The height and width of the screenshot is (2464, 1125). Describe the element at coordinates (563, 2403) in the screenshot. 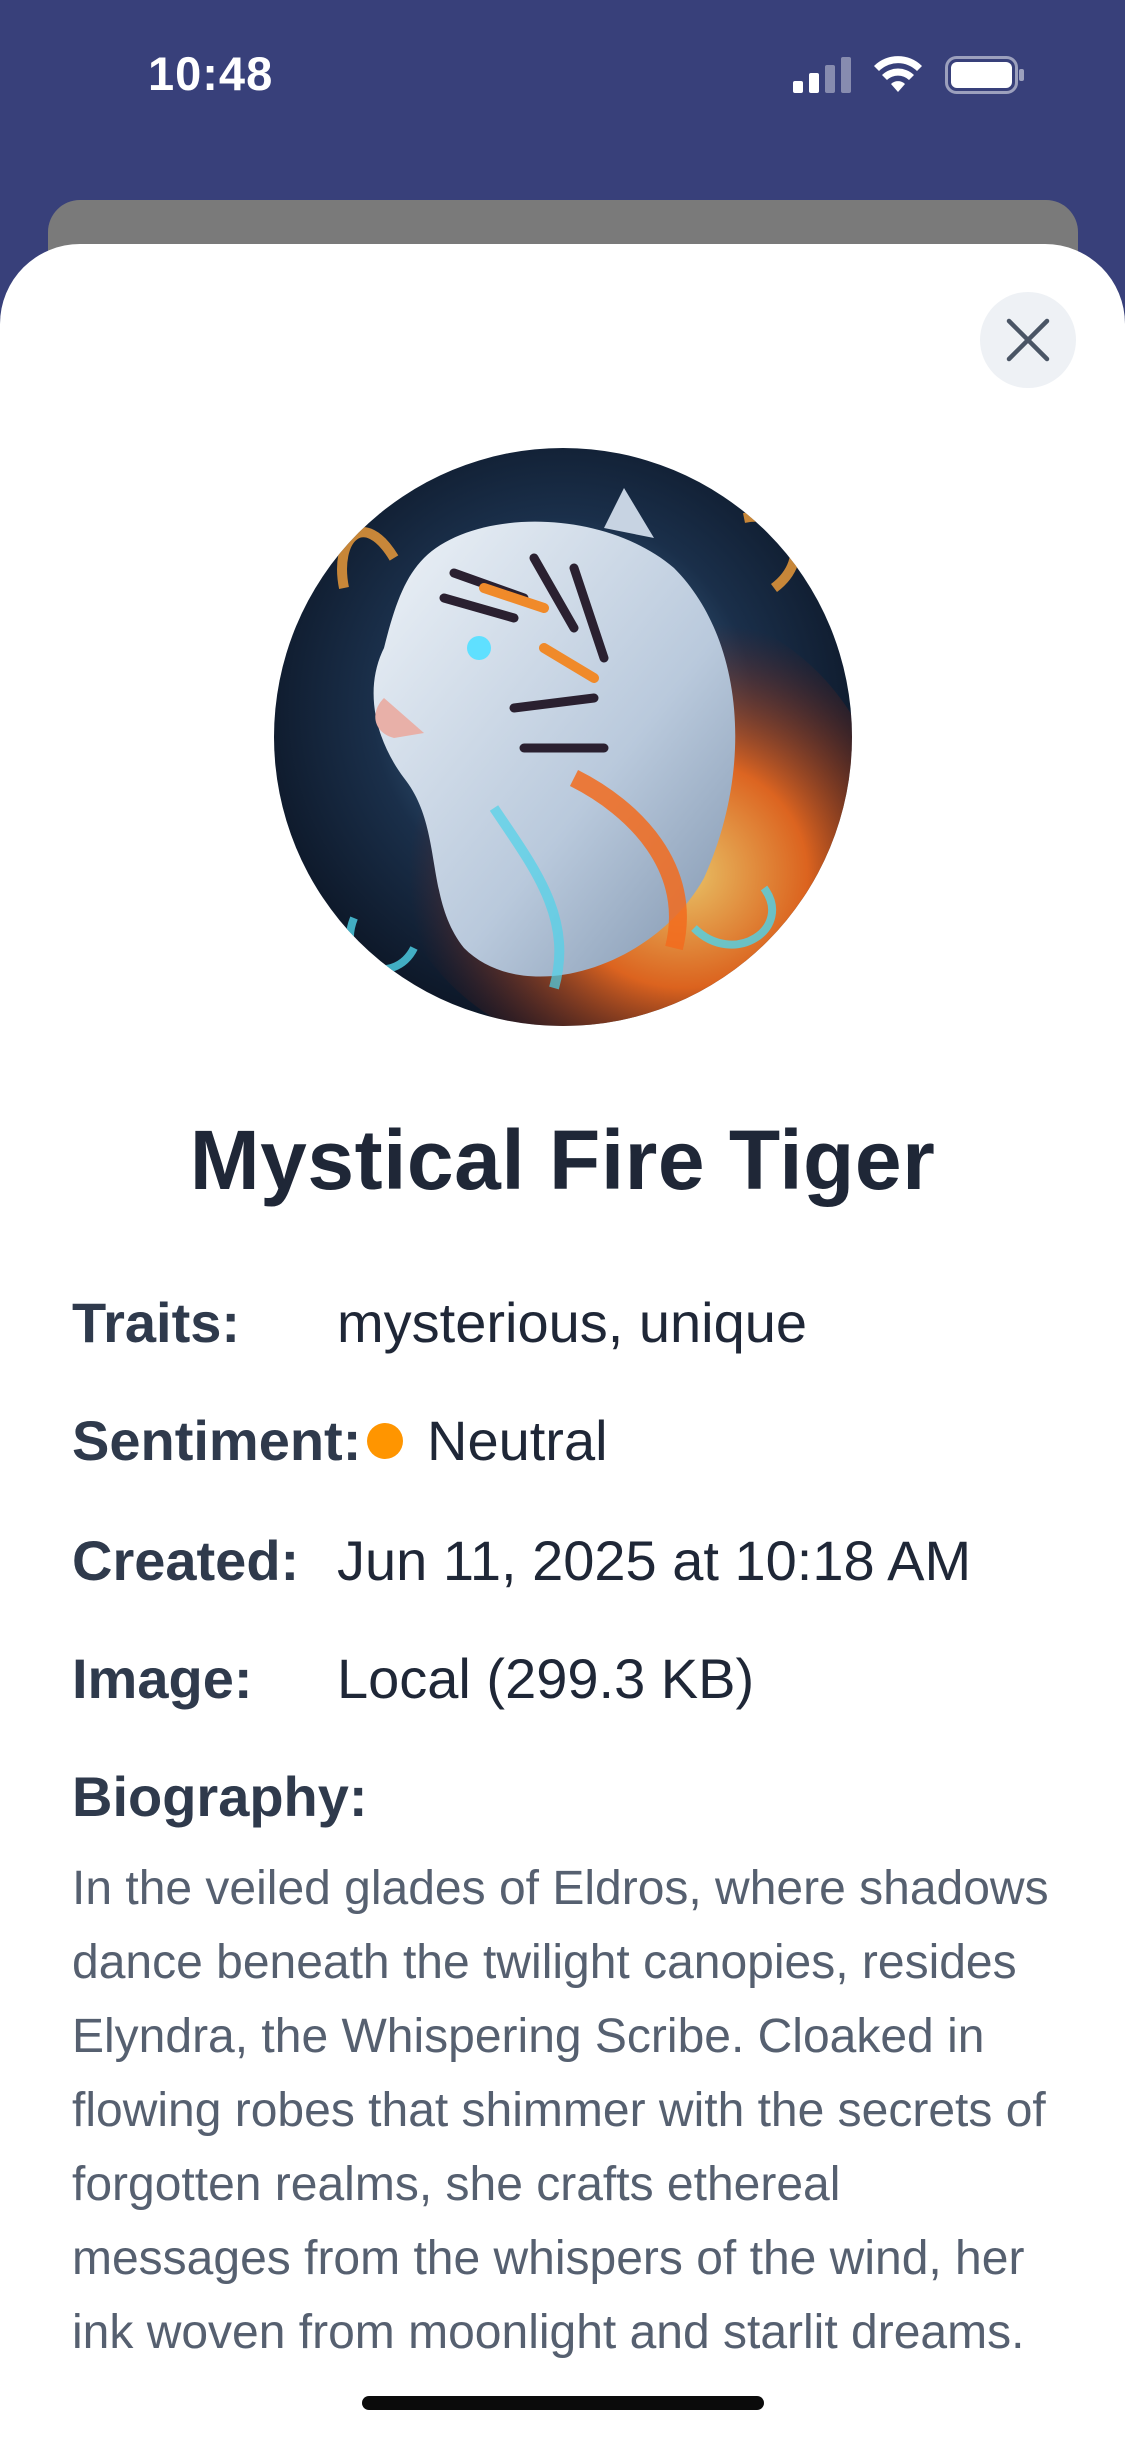

I see `home-indicator` at that location.